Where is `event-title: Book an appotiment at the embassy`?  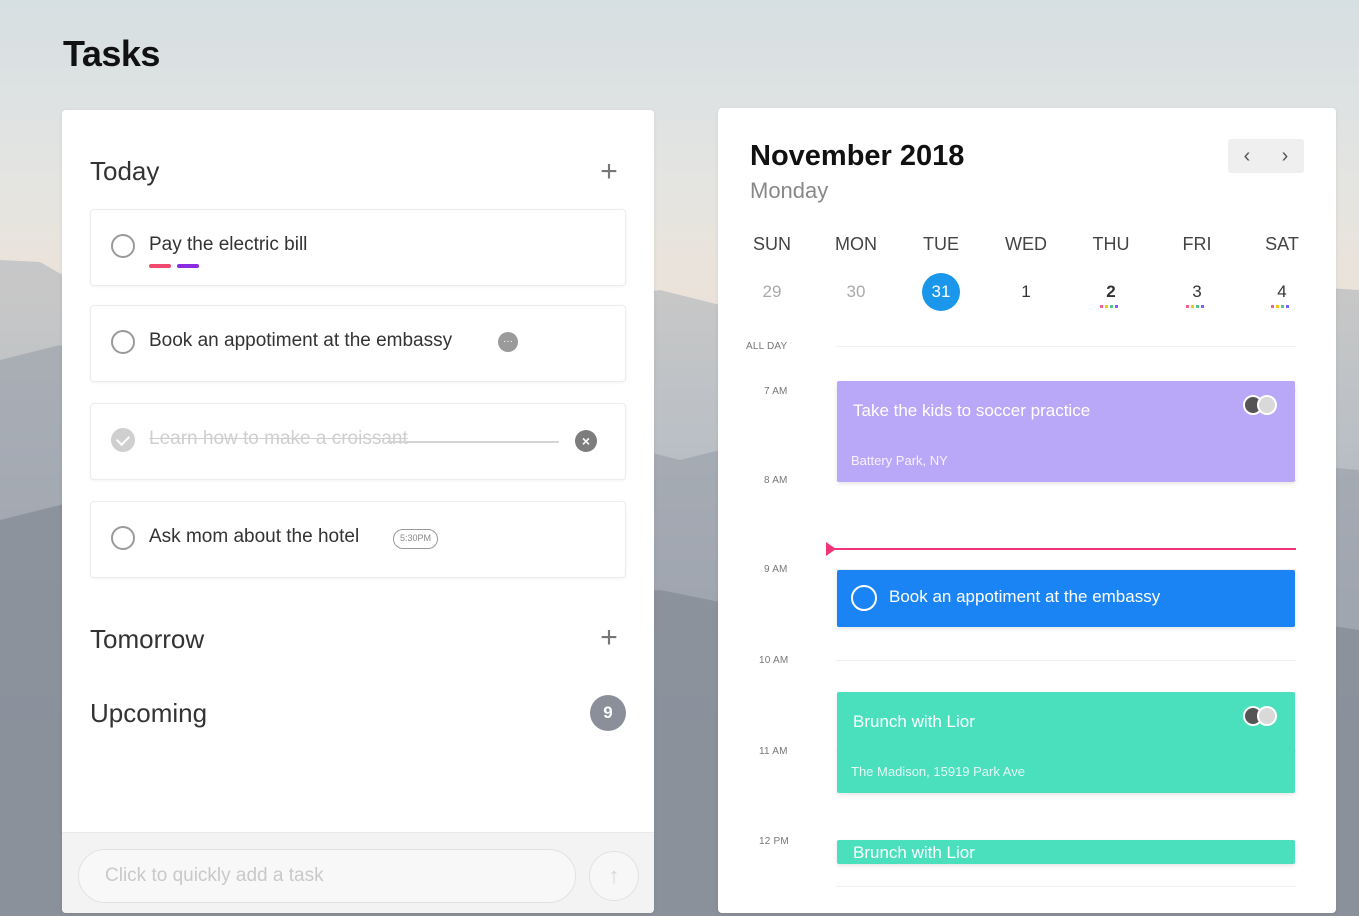
event-title: Book an appotiment at the embassy is located at coordinates (1025, 596).